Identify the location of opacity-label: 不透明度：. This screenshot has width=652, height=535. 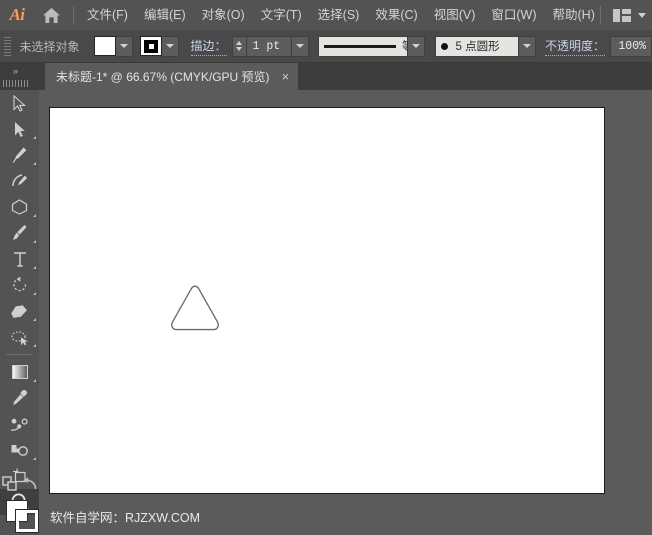
(574, 46).